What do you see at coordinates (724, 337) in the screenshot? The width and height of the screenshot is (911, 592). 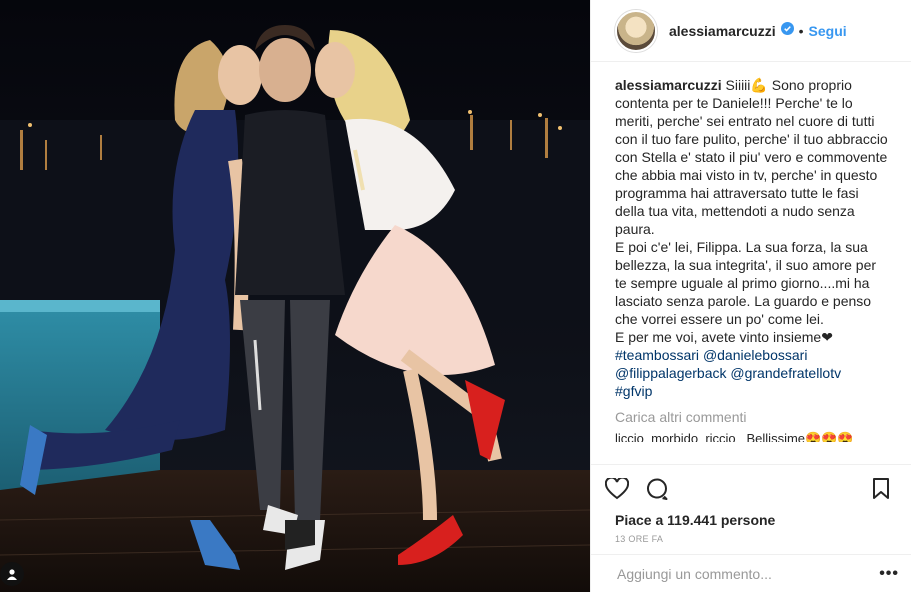 I see `caption-text-p3: E per me voi, avete vinto insieme❤` at bounding box center [724, 337].